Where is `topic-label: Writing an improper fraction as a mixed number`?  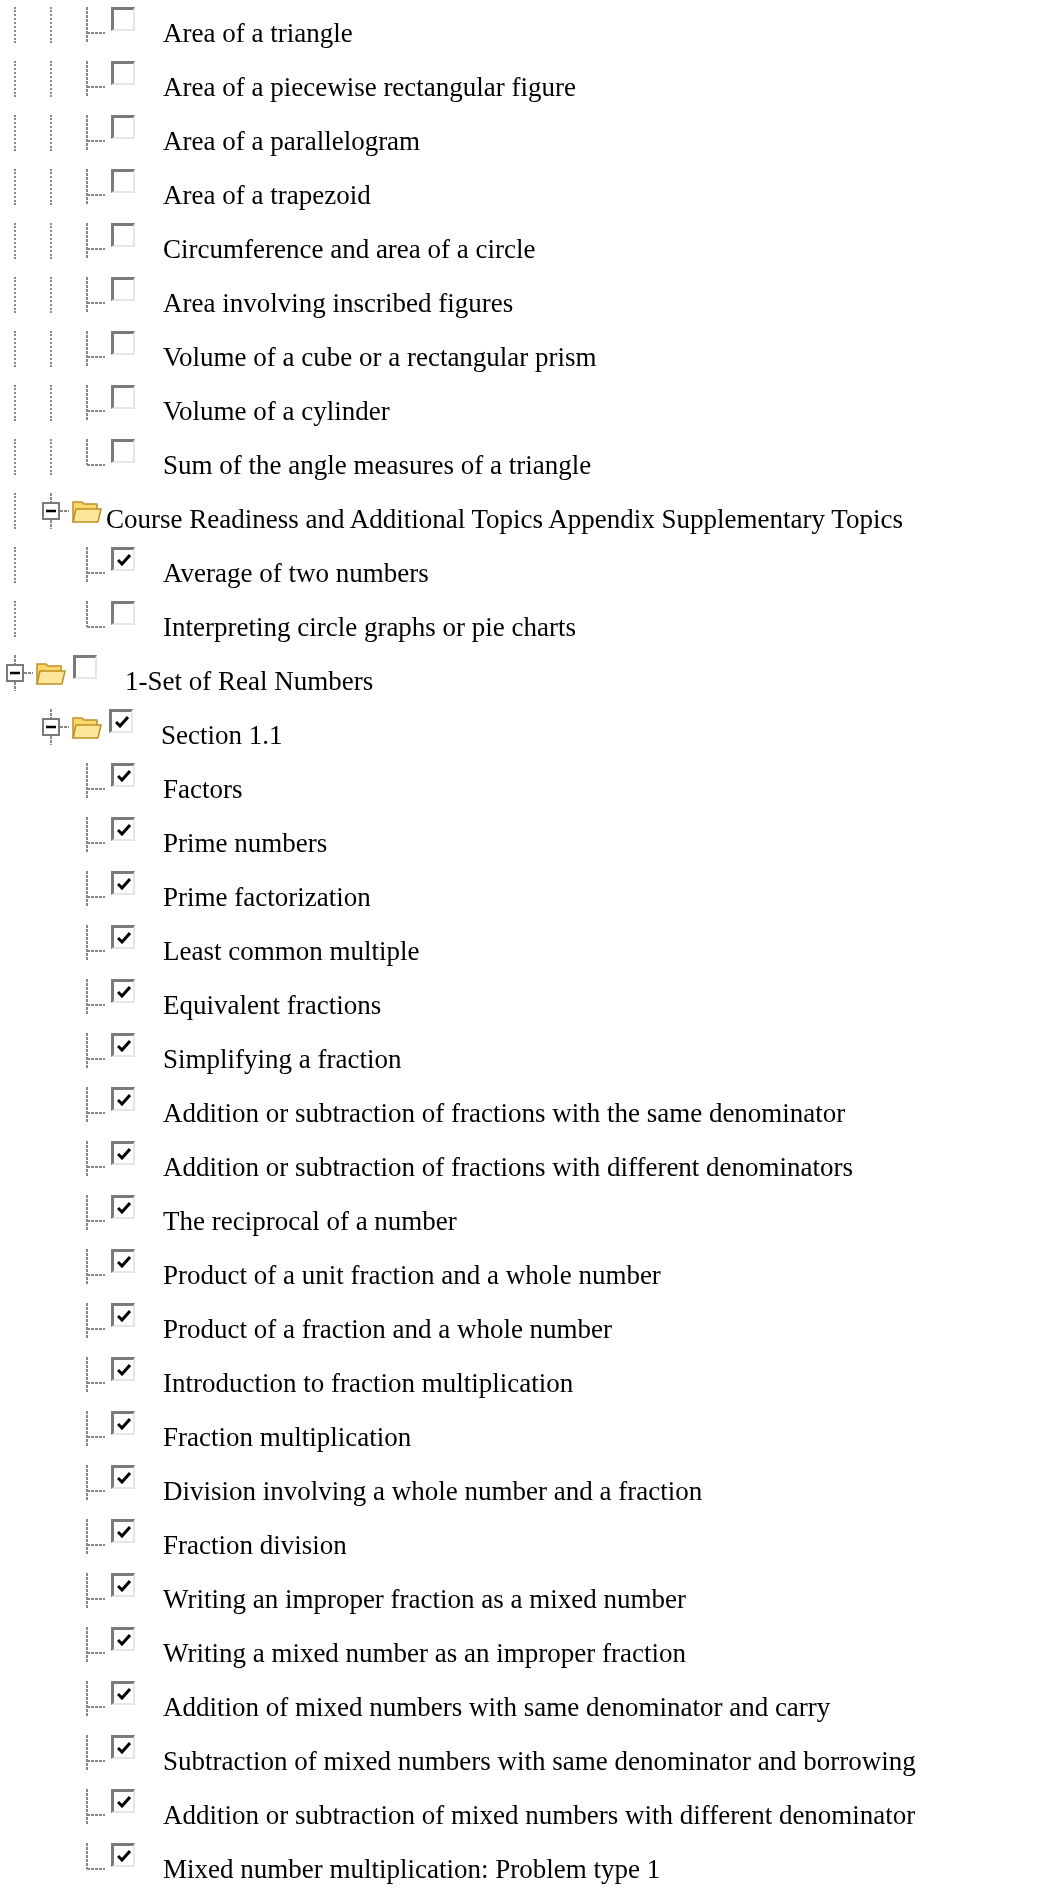 topic-label: Writing an improper fraction as a mixed number is located at coordinates (424, 1593).